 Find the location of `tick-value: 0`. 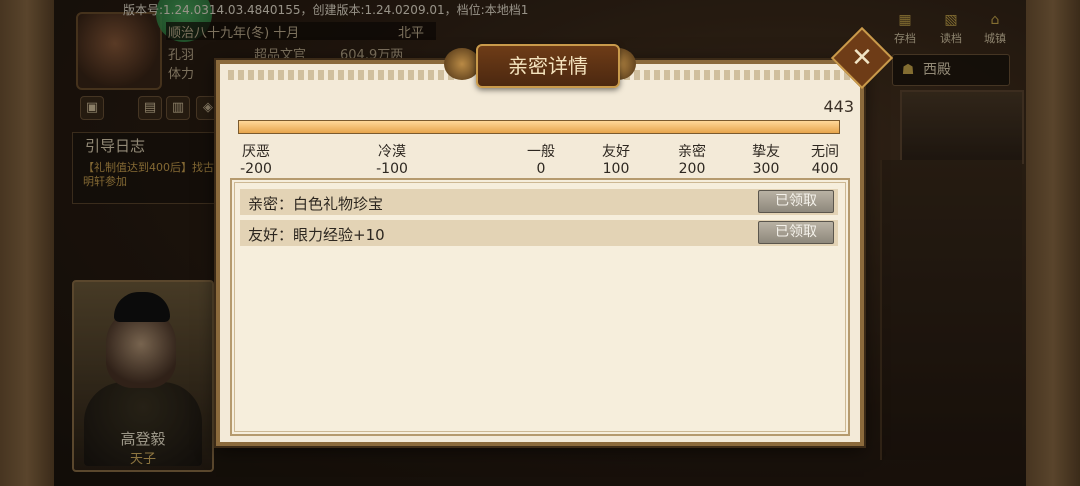

tick-value: 0 is located at coordinates (541, 169).